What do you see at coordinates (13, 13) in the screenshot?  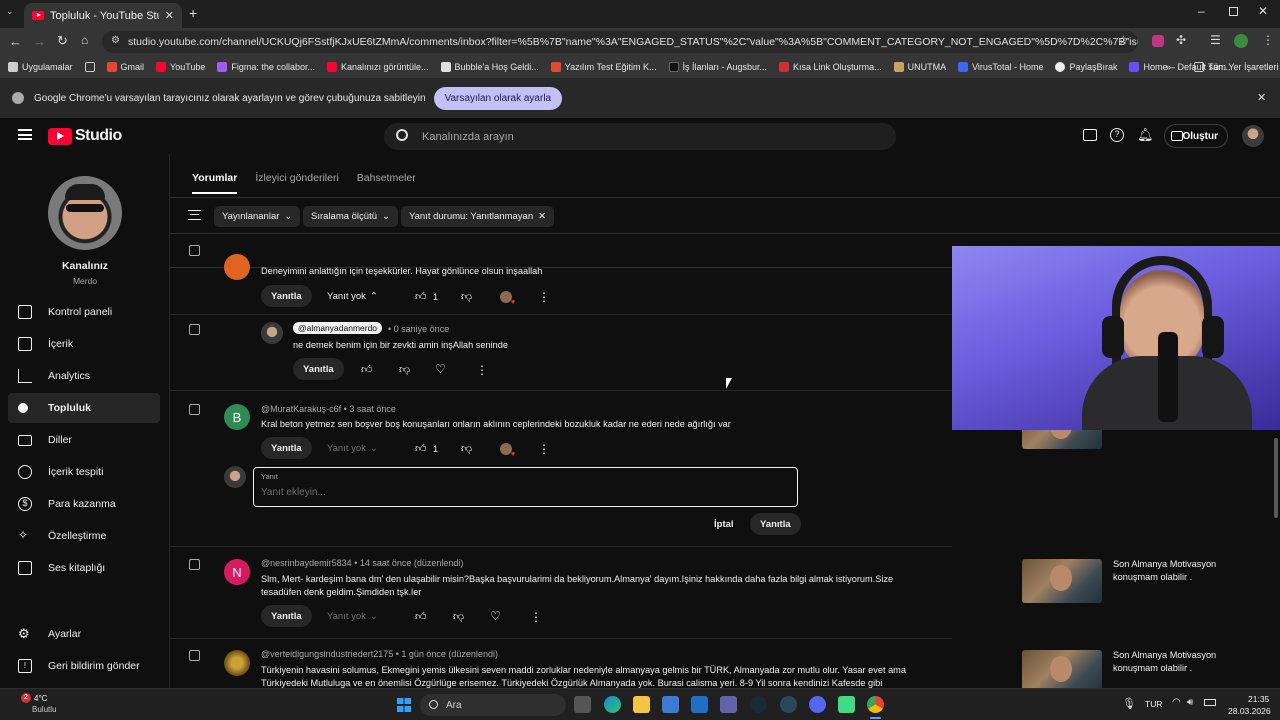 I see `tab-search-chevron-icon: ⌄` at bounding box center [13, 13].